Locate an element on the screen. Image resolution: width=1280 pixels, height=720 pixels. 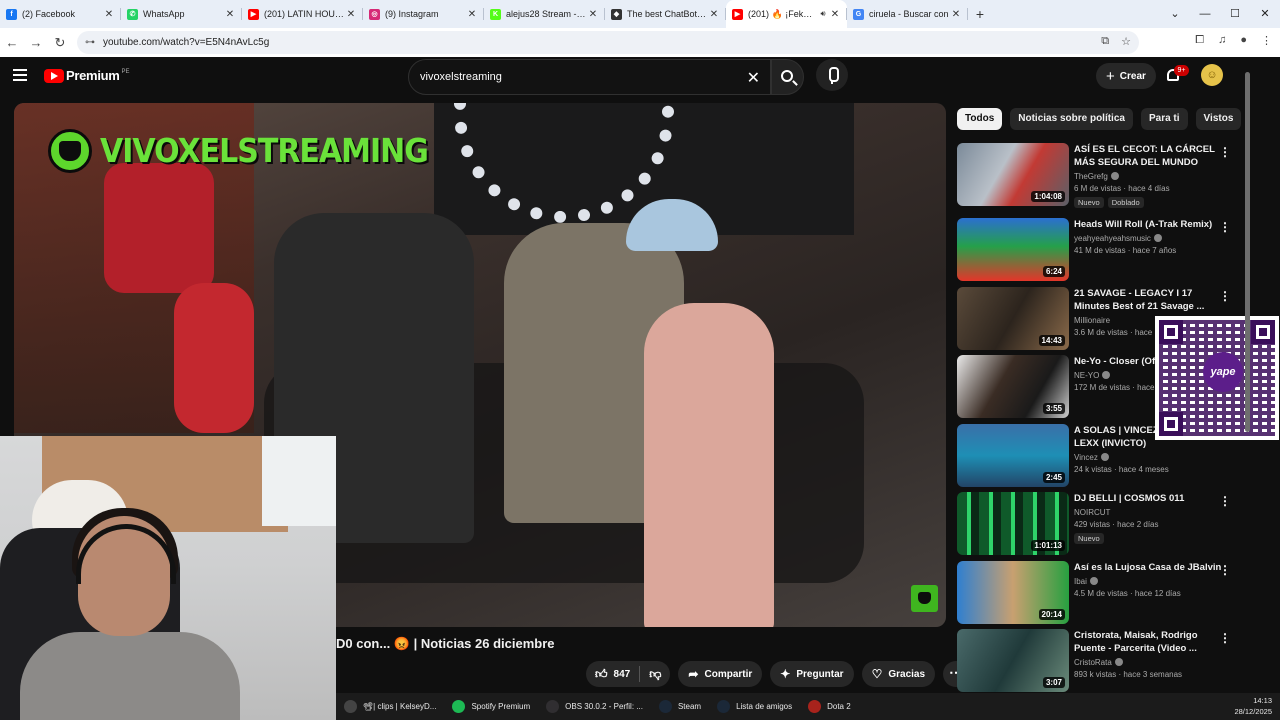
yape-logo: yape is located at coordinates (1223, 372).